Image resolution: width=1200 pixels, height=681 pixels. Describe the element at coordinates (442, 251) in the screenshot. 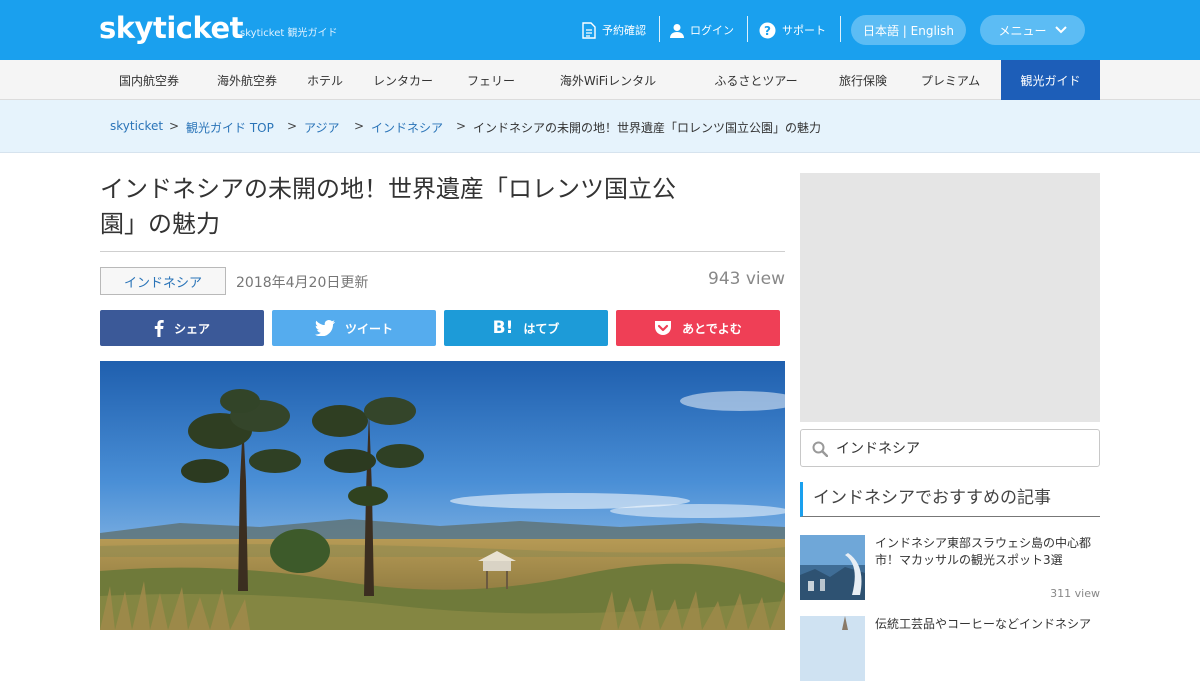

I see `title-divider` at that location.